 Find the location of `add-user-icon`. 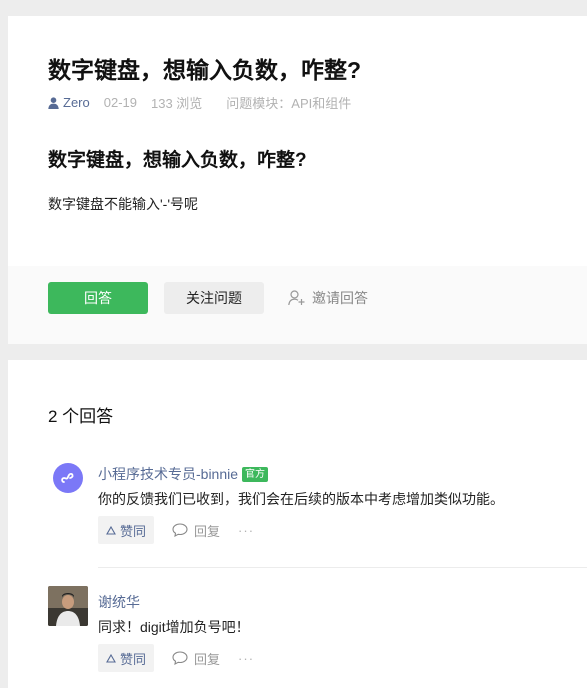

add-user-icon is located at coordinates (296, 298).